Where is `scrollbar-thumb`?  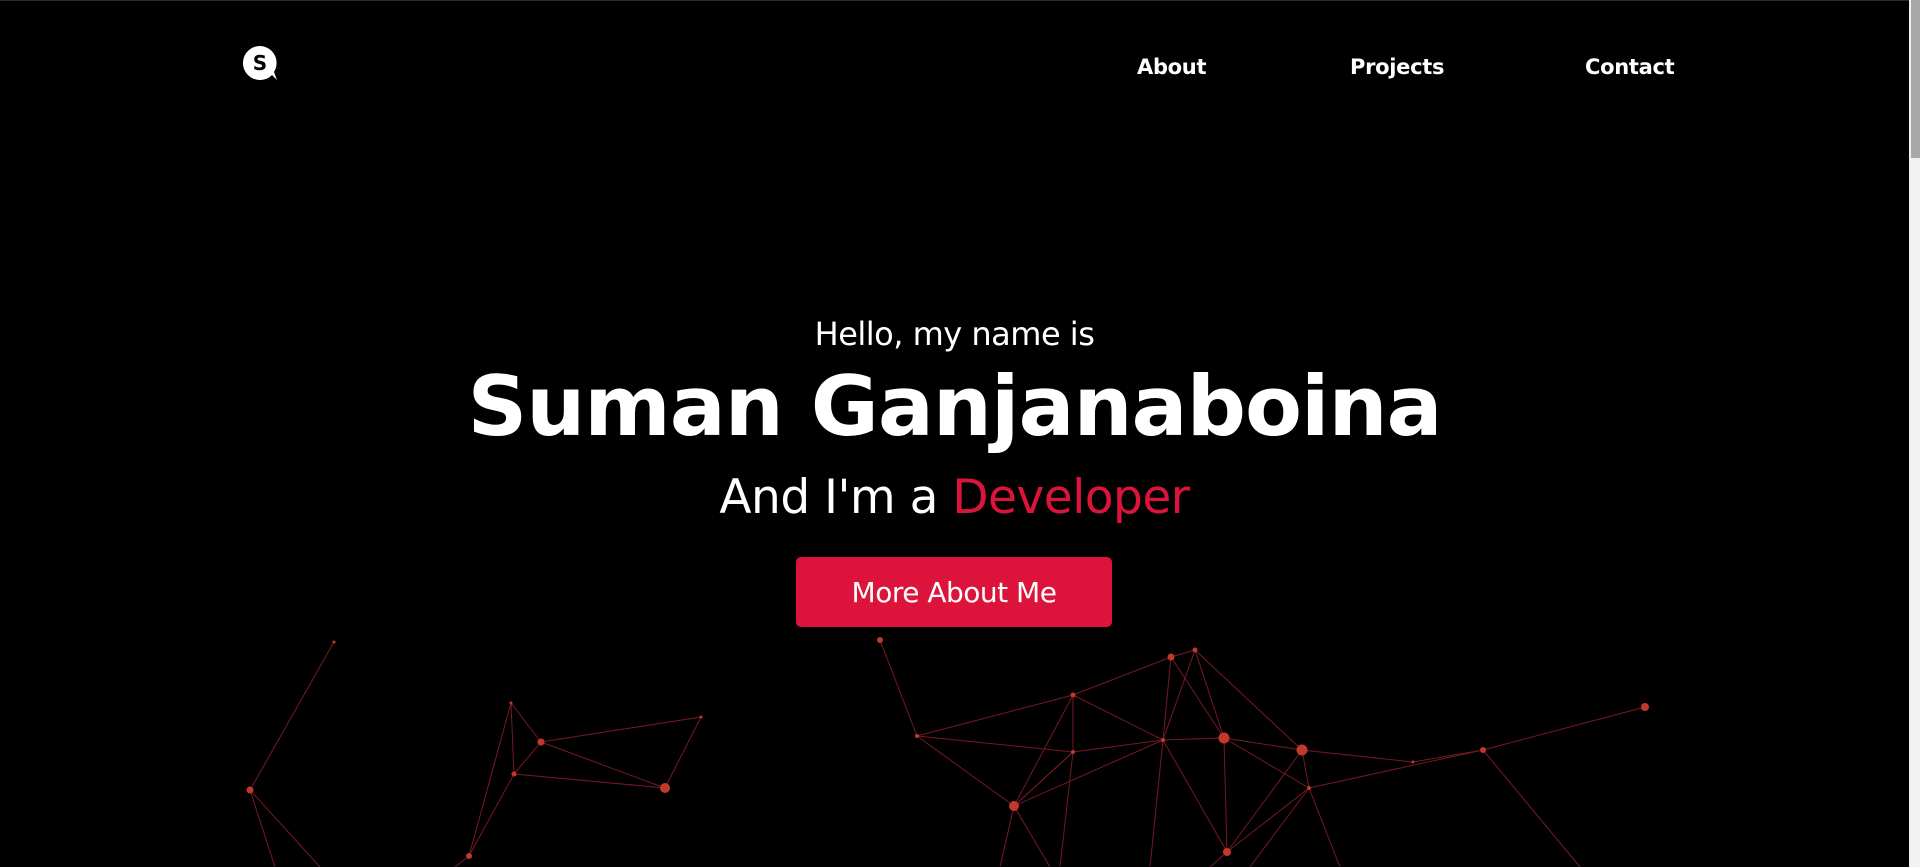
scrollbar-thumb is located at coordinates (1915, 79).